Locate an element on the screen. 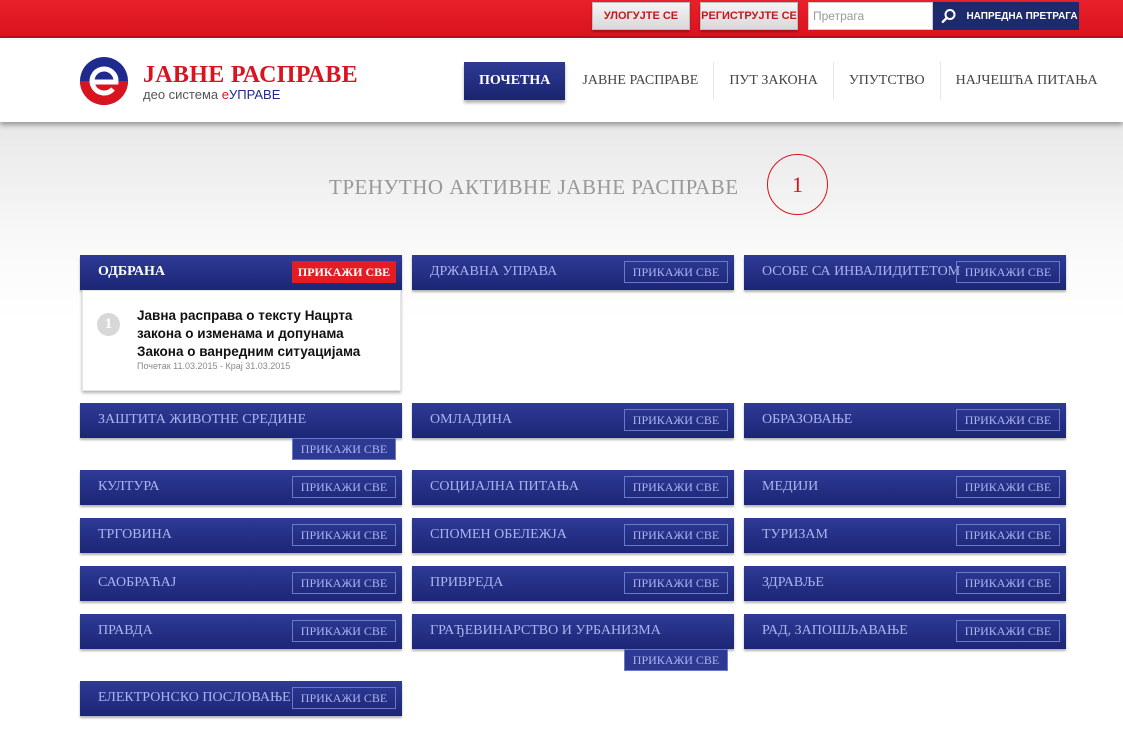 This screenshot has width=1123, height=749. login-button: УЛОГУЈТЕ СЕ is located at coordinates (641, 16).